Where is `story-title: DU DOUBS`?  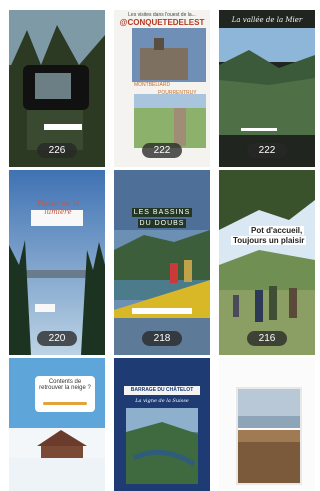 story-title: DU DOUBS is located at coordinates (162, 223).